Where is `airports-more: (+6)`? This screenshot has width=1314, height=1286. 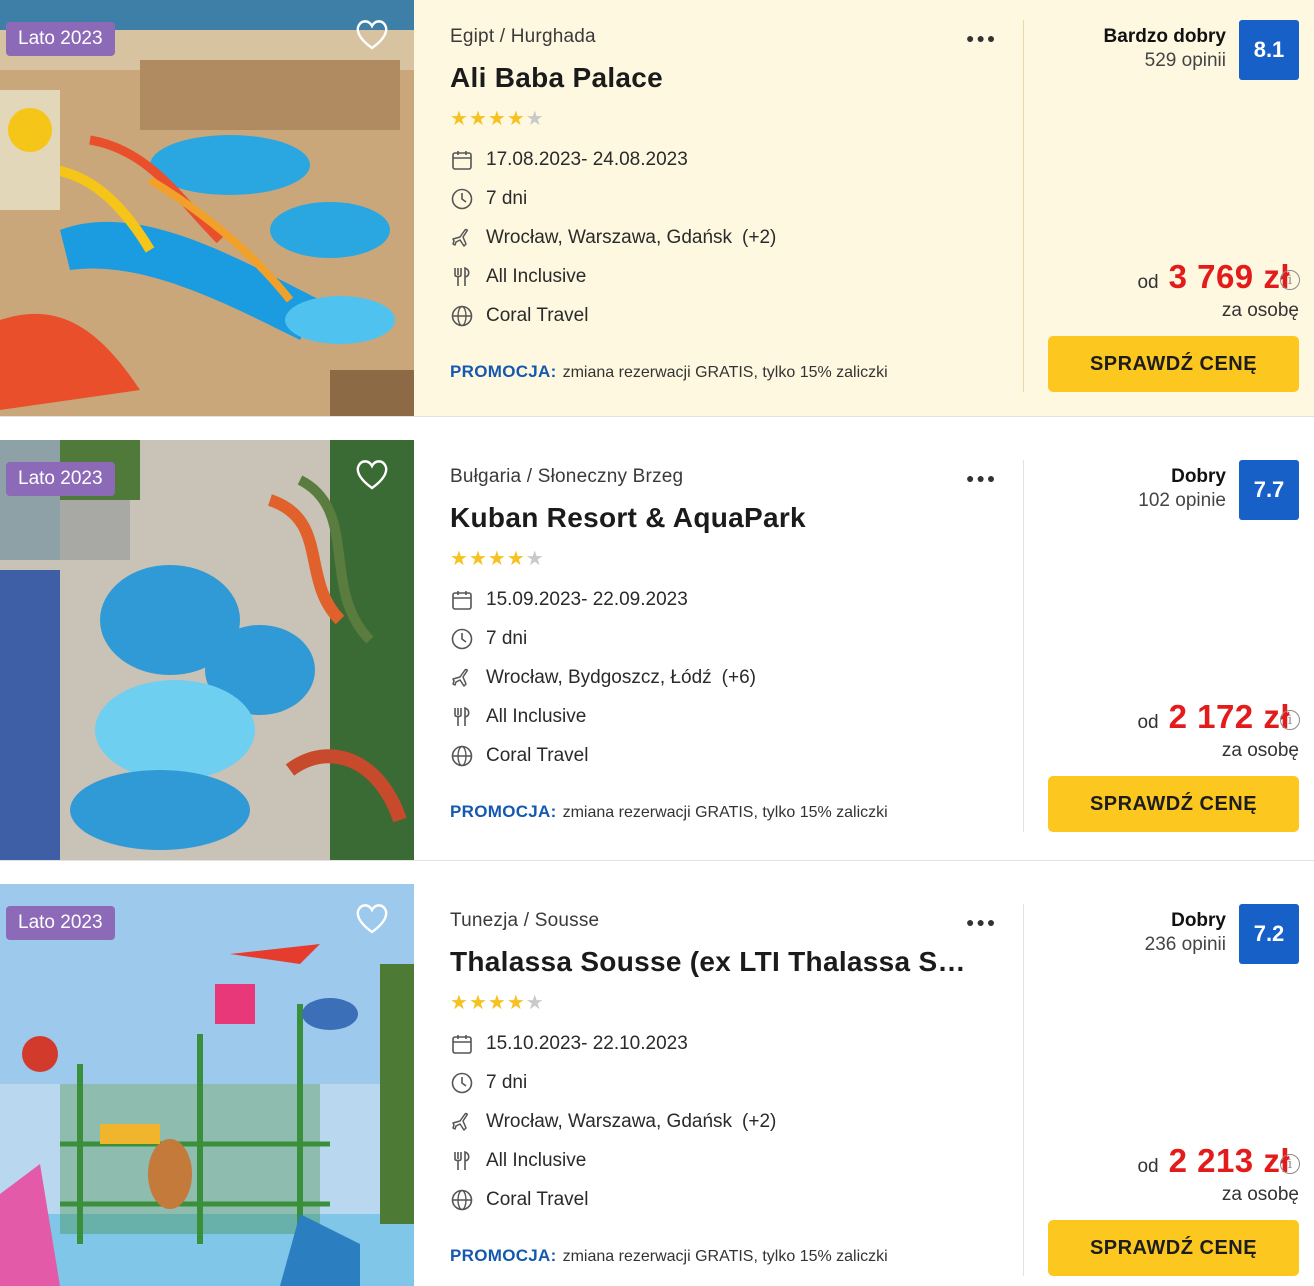 airports-more: (+6) is located at coordinates (739, 678).